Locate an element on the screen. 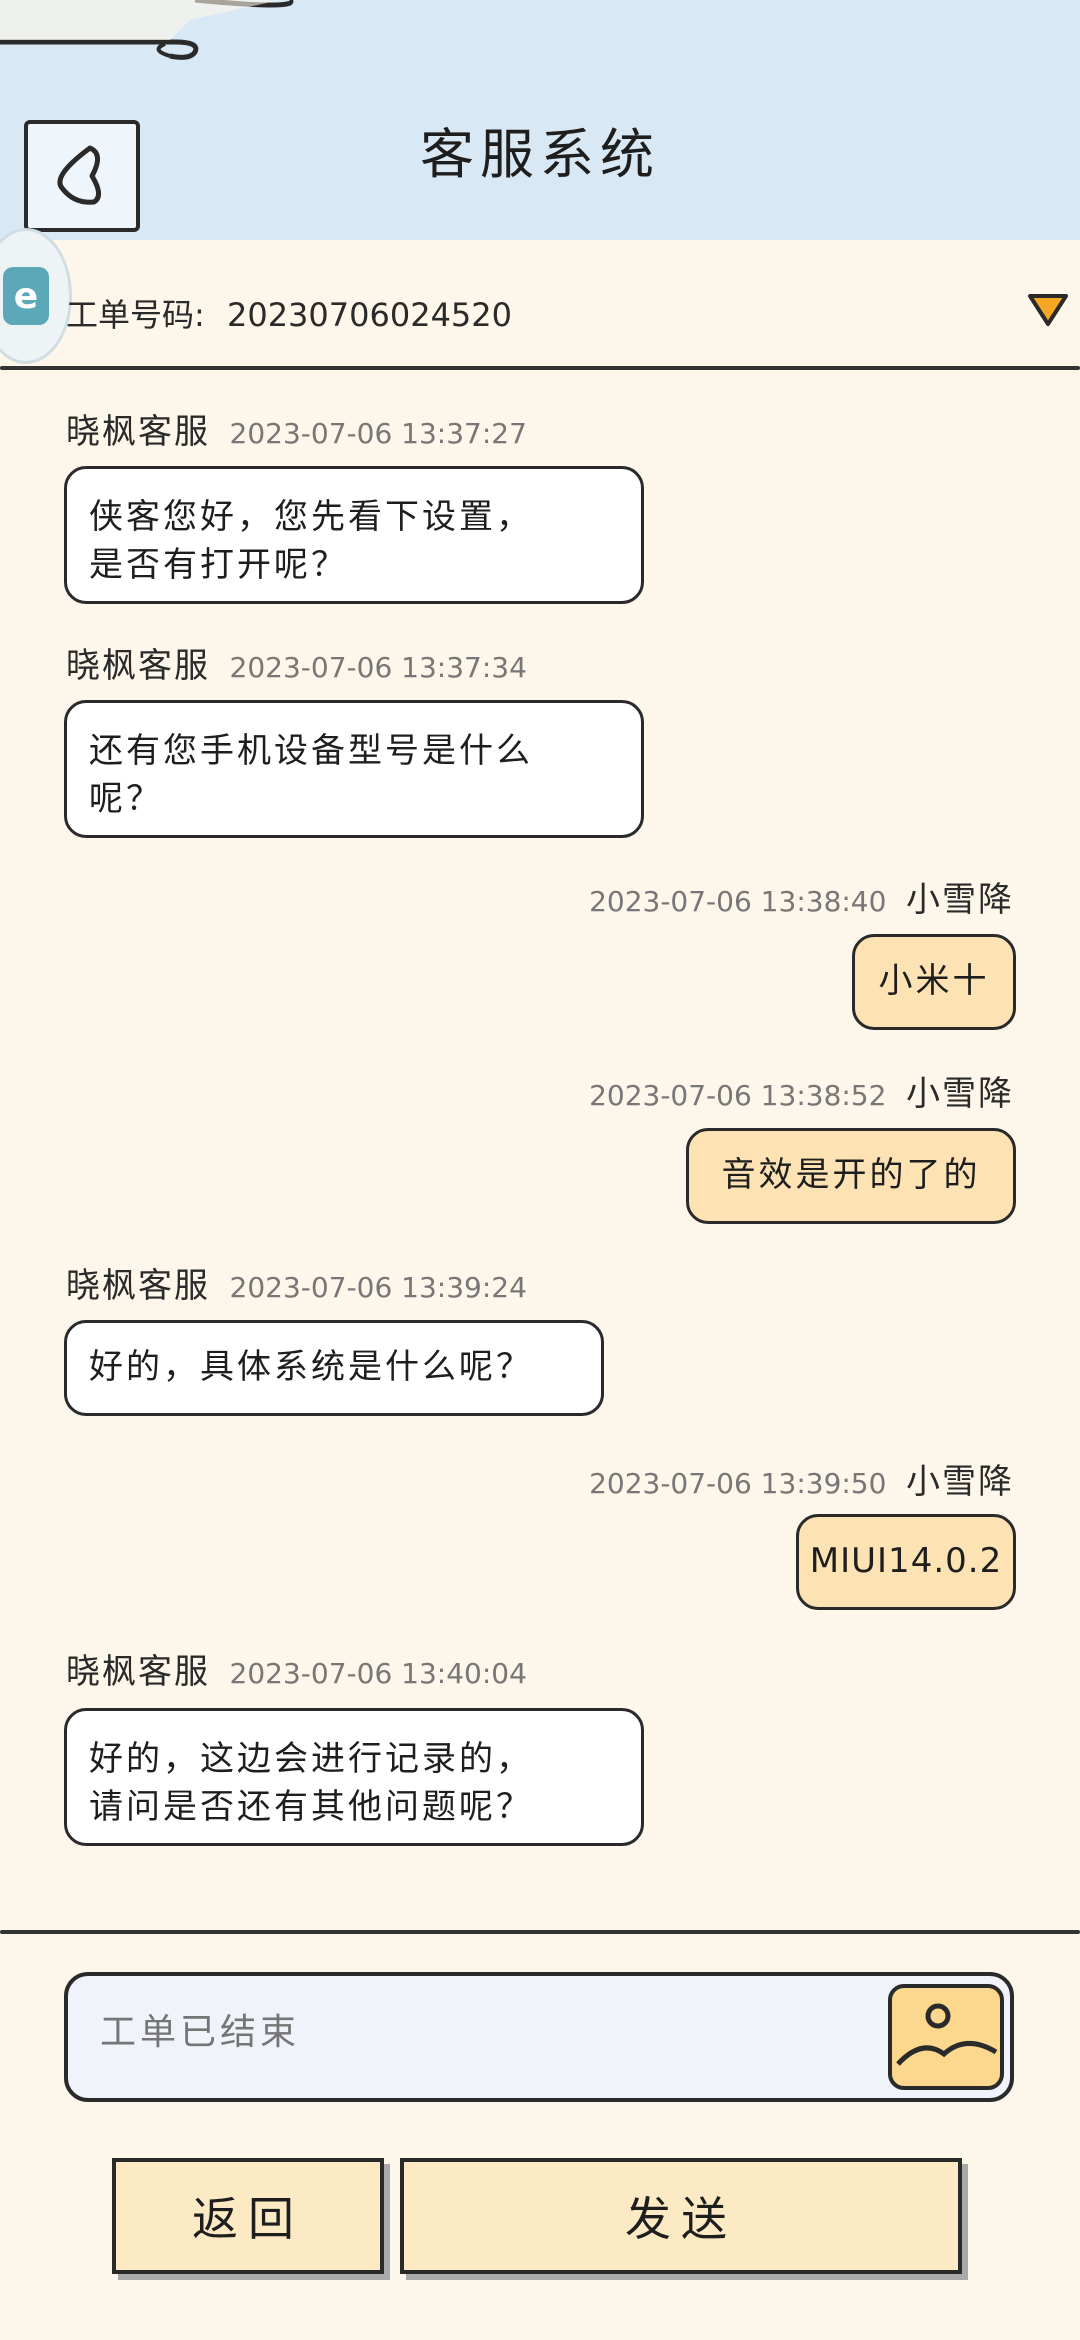 Image resolution: width=1080 pixels, height=2340 pixels. ticket-number: 20230706024520 is located at coordinates (369, 315).